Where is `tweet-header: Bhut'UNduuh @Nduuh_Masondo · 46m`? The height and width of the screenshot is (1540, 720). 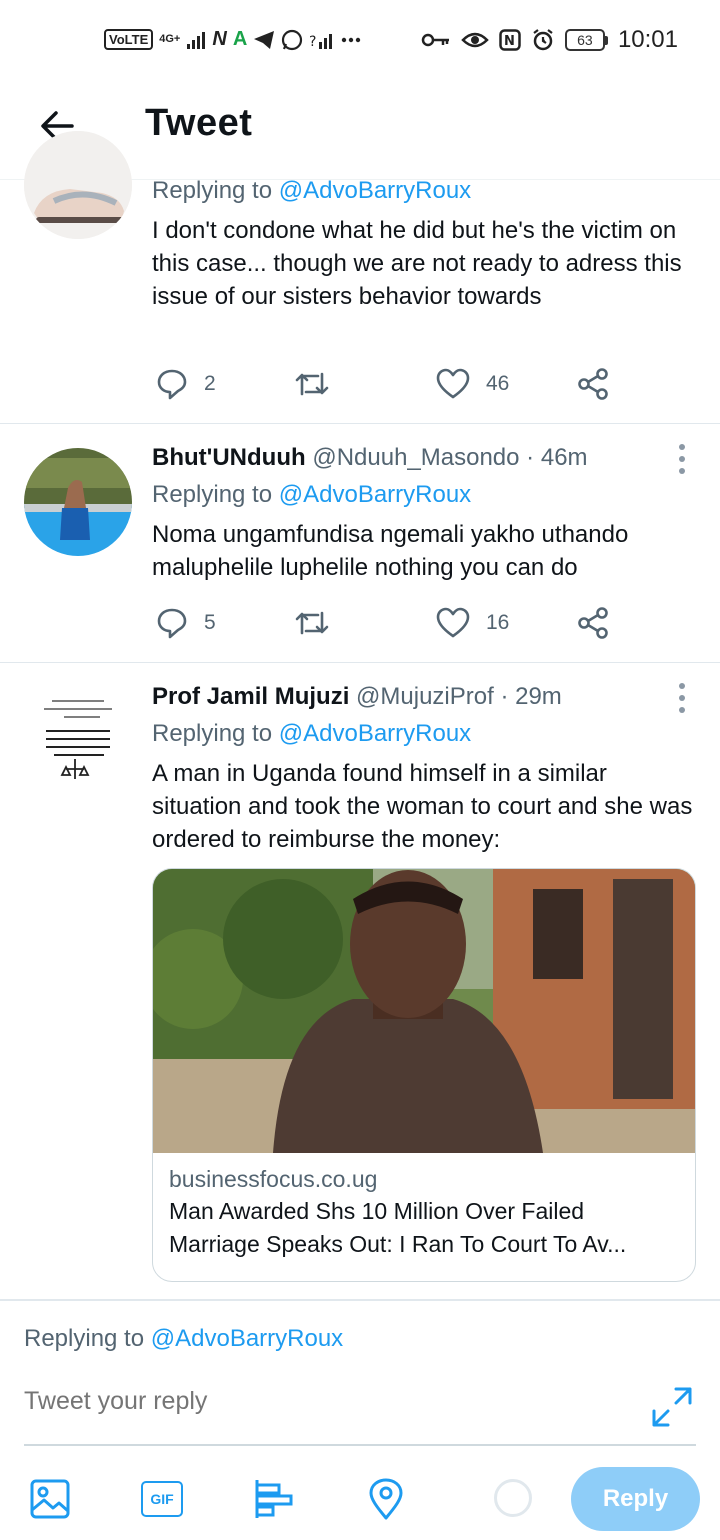
tweet-header: Bhut'UNduuh @Nduuh_Masondo · 46m is located at coordinates (424, 458).